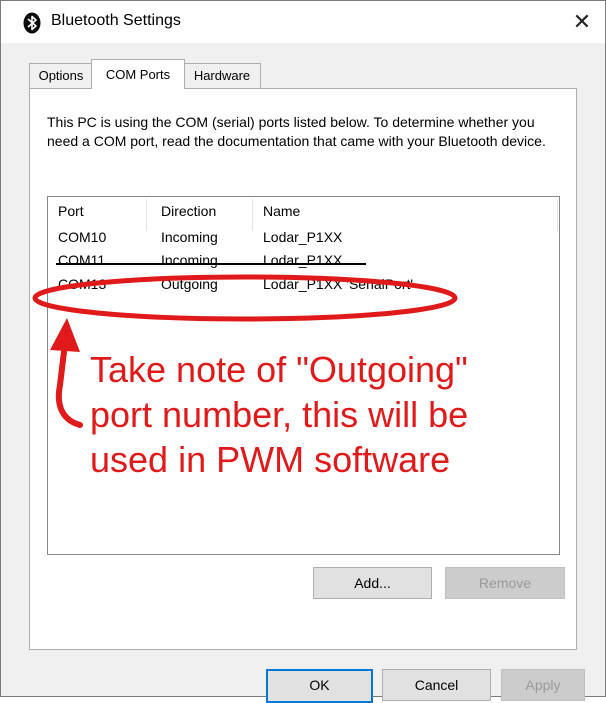 The width and height of the screenshot is (606, 703). Describe the element at coordinates (138, 74) in the screenshot. I see `tab-com-ports: COM Ports` at that location.